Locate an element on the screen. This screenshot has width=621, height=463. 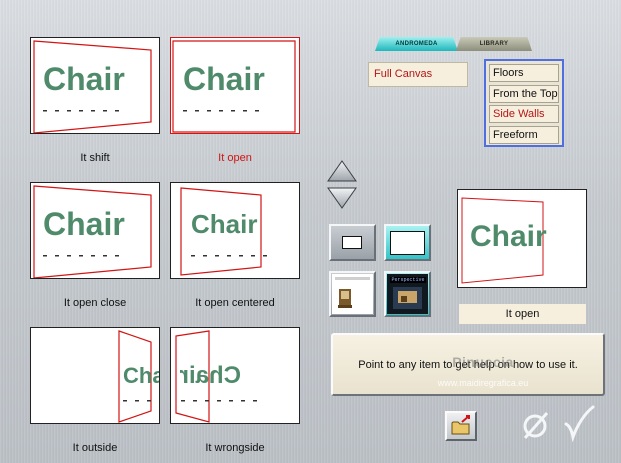
large-rect-icon is located at coordinates (407, 243).